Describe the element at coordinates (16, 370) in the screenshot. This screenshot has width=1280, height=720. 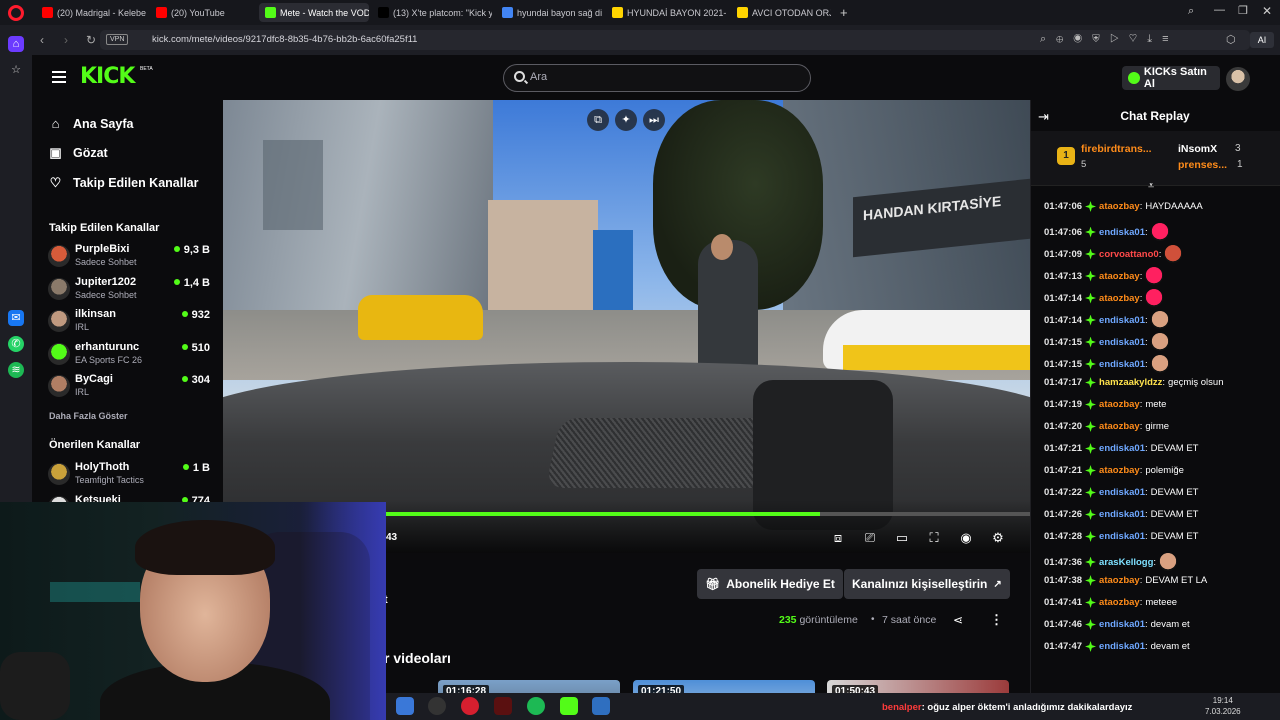
I see `spotify-icon: ≋` at that location.